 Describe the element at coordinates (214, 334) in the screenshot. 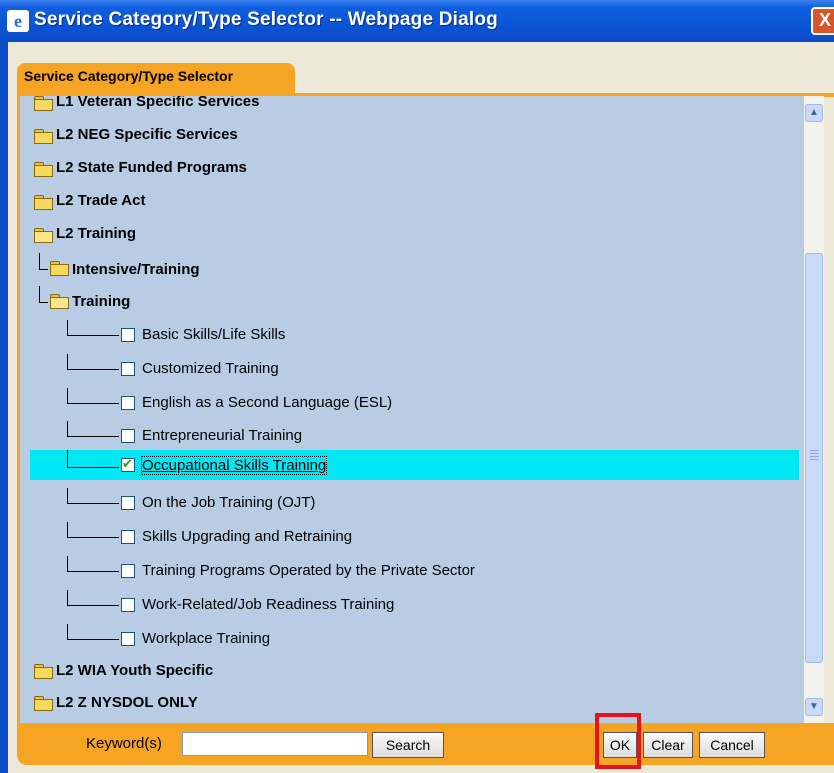

I see `item-label: Basic Skills/Life Skills` at that location.